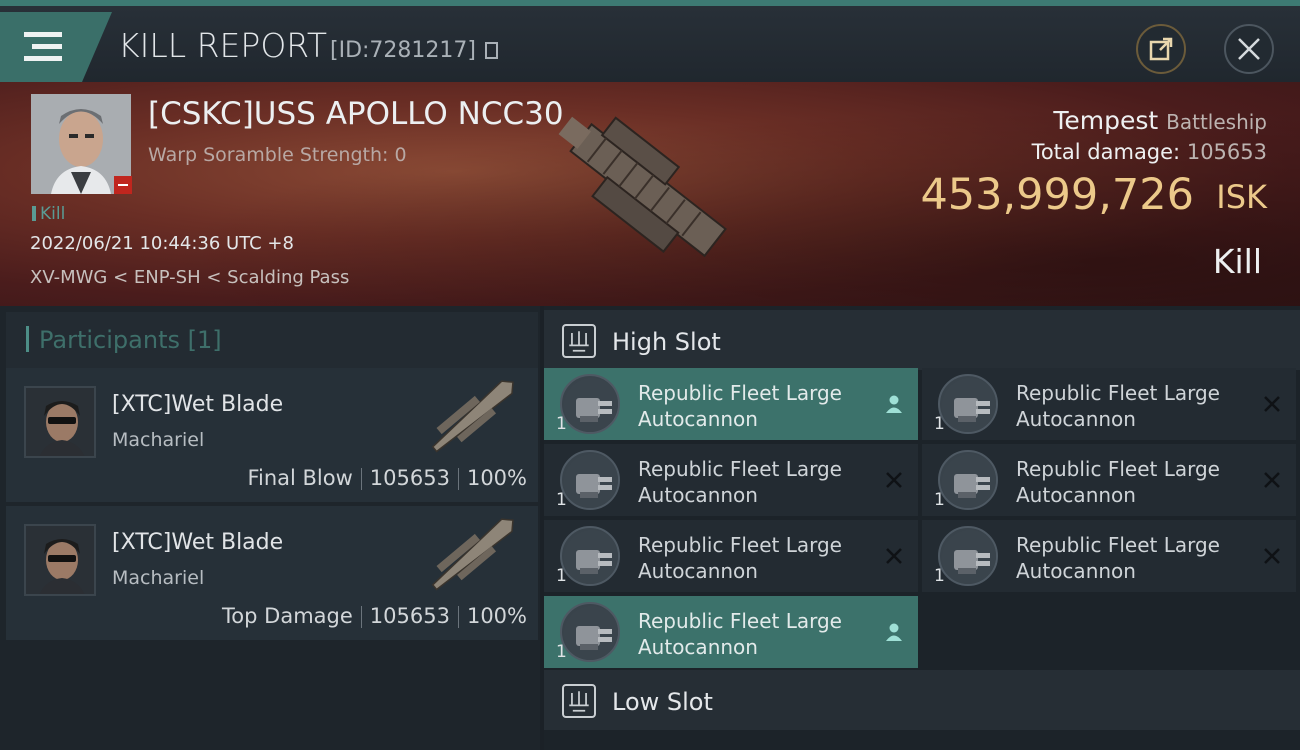 The image size is (1300, 750). What do you see at coordinates (1216, 122) in the screenshot?
I see `ship-class: Battleship` at bounding box center [1216, 122].